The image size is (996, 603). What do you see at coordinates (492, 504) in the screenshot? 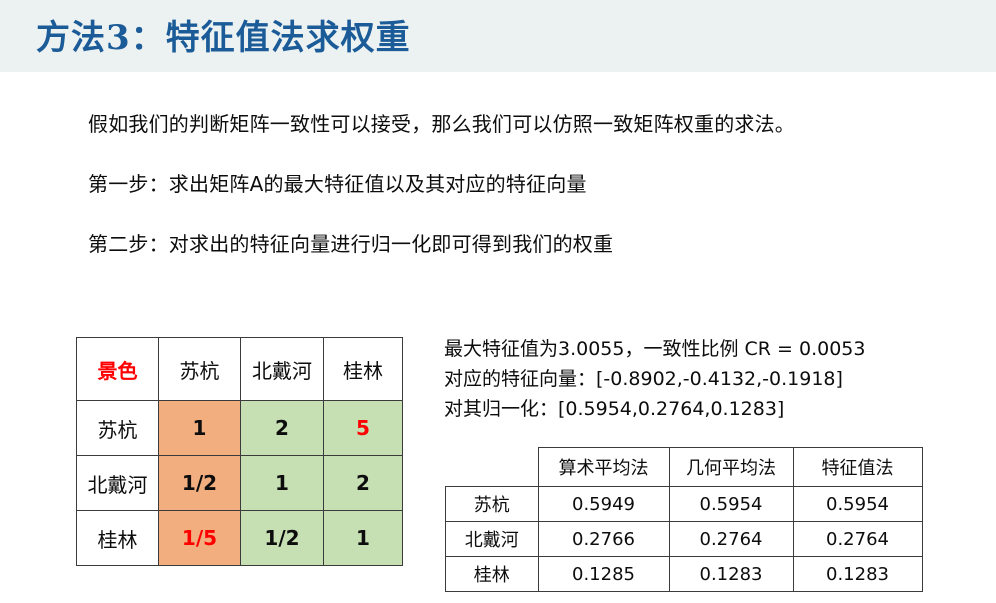
I see `results-row-label-0: 苏杭` at bounding box center [492, 504].